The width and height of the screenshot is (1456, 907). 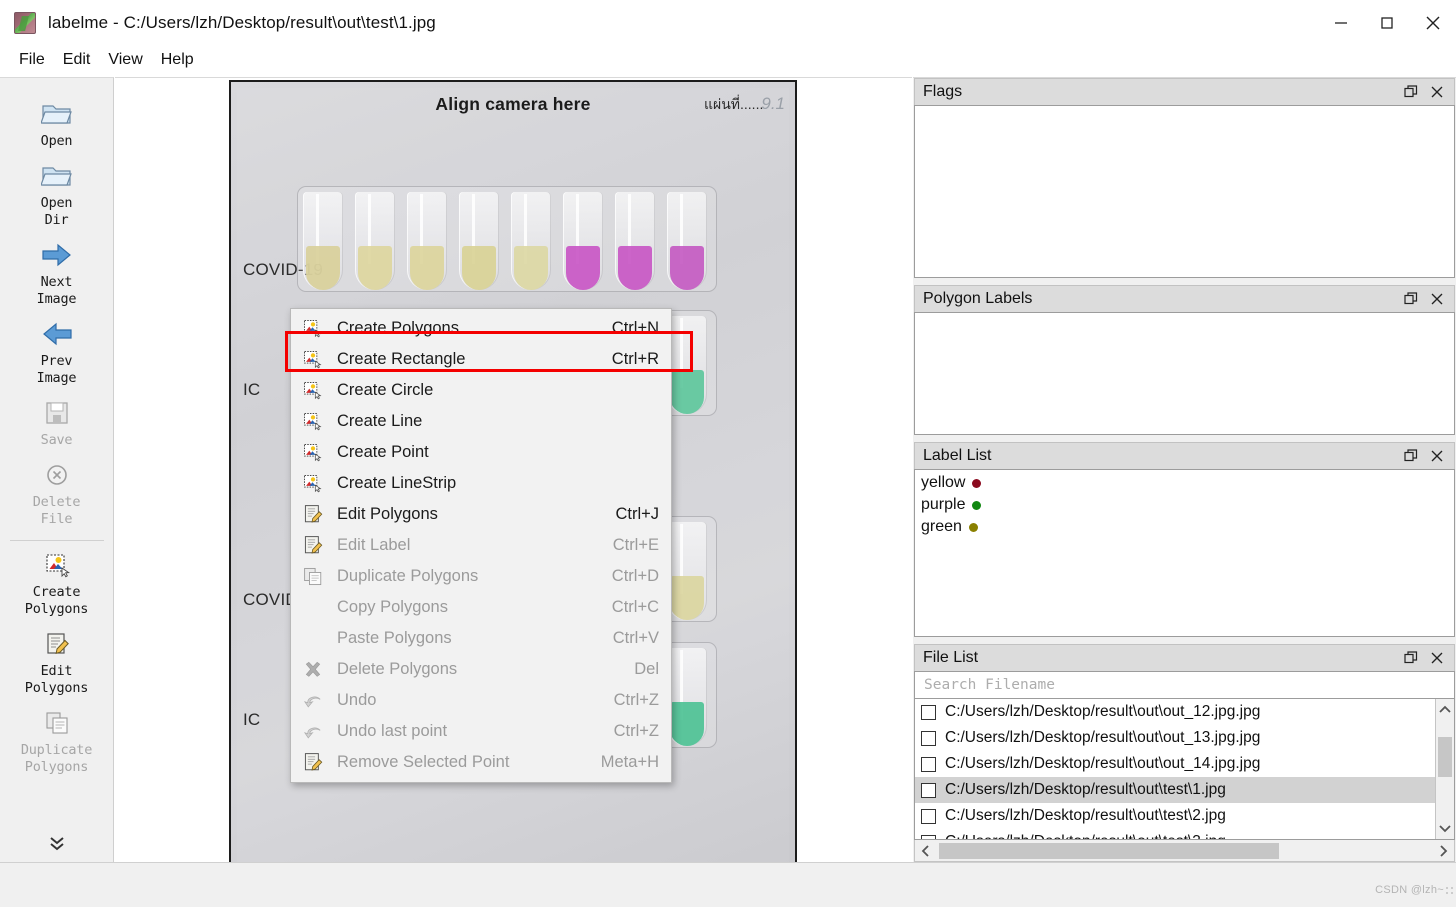 I want to click on label-list: yellow purple green, so click(x=1184, y=553).